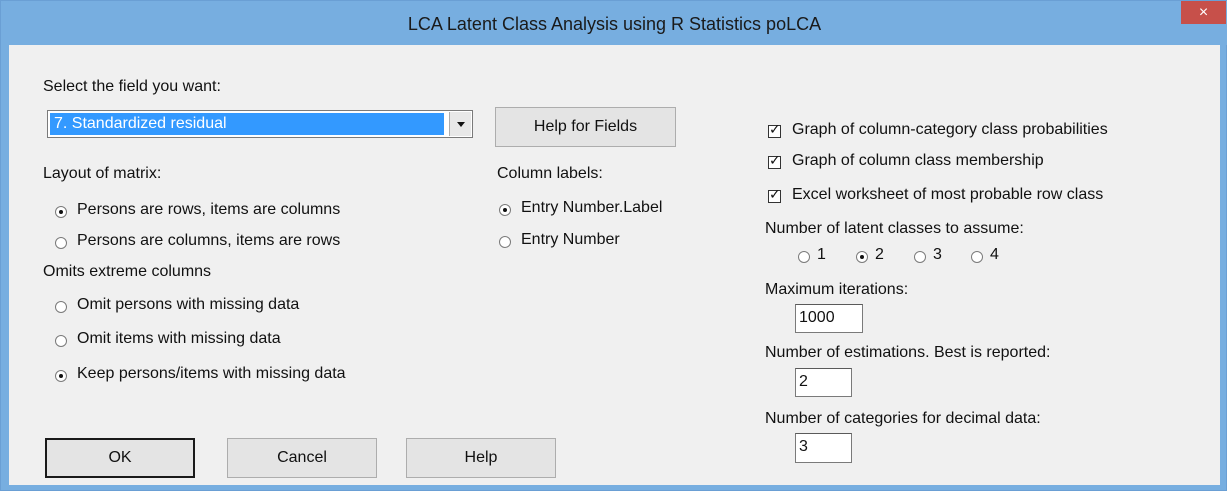 This screenshot has width=1227, height=491. I want to click on omit-persons-label: Omit persons with missing data, so click(188, 305).